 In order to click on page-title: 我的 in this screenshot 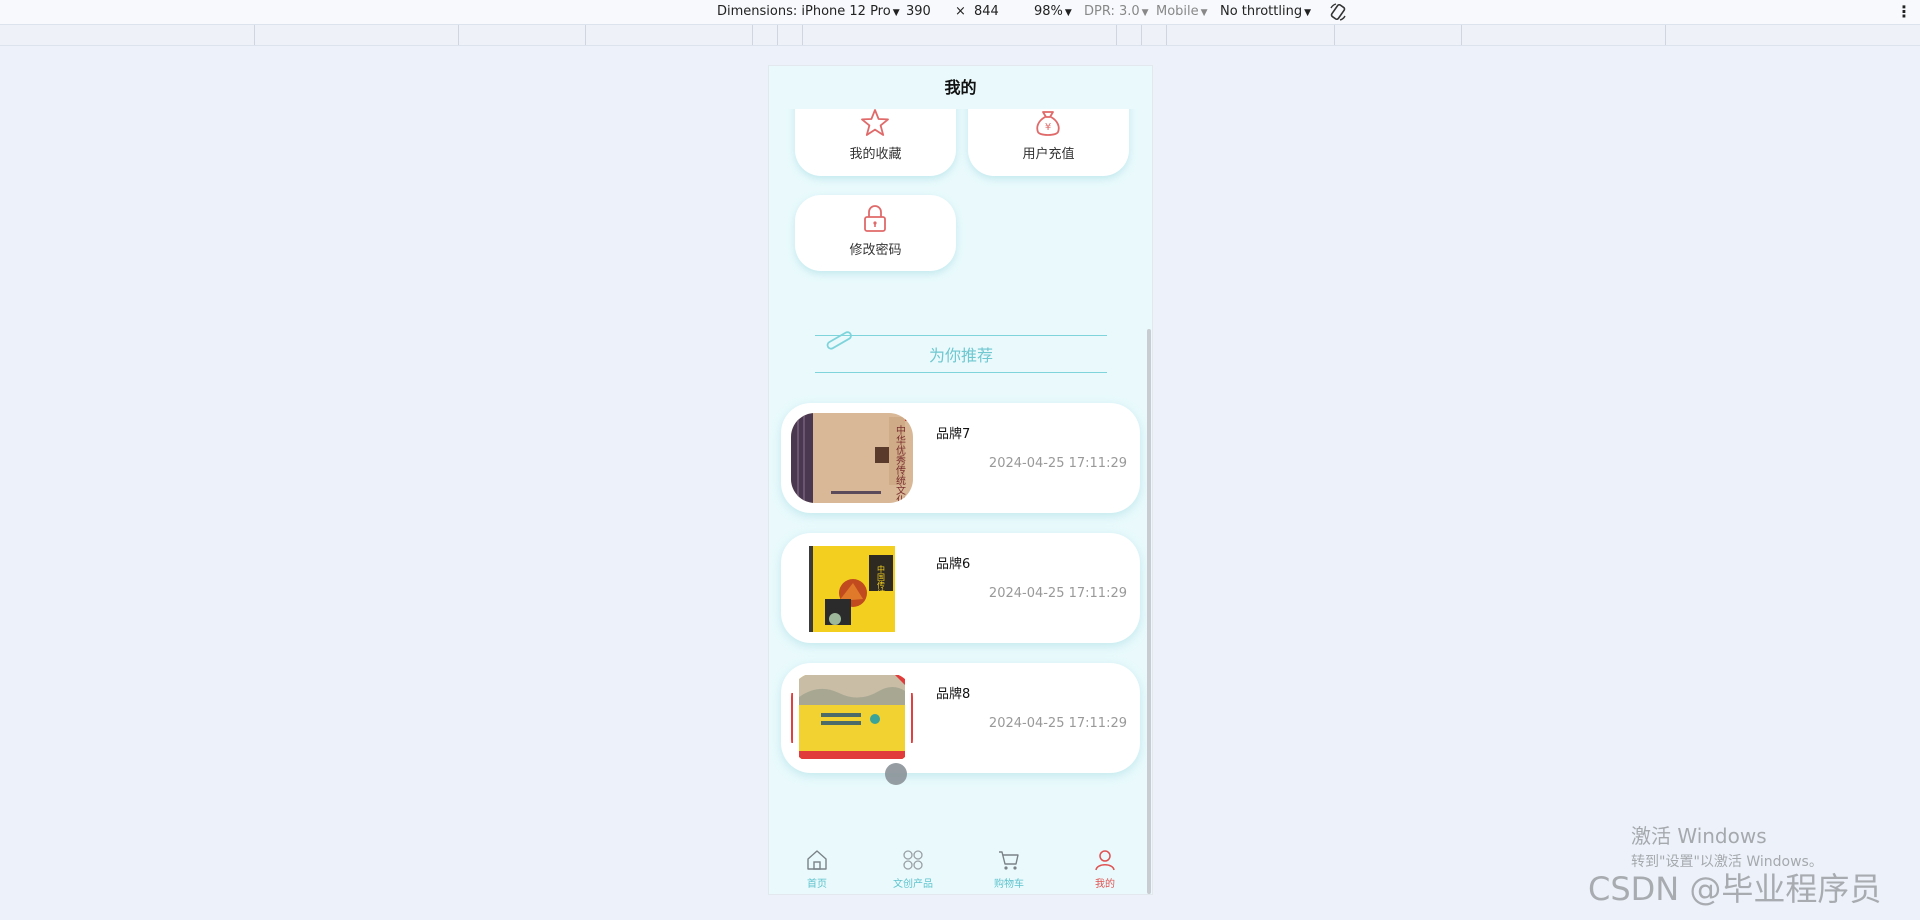, I will do `click(960, 87)`.